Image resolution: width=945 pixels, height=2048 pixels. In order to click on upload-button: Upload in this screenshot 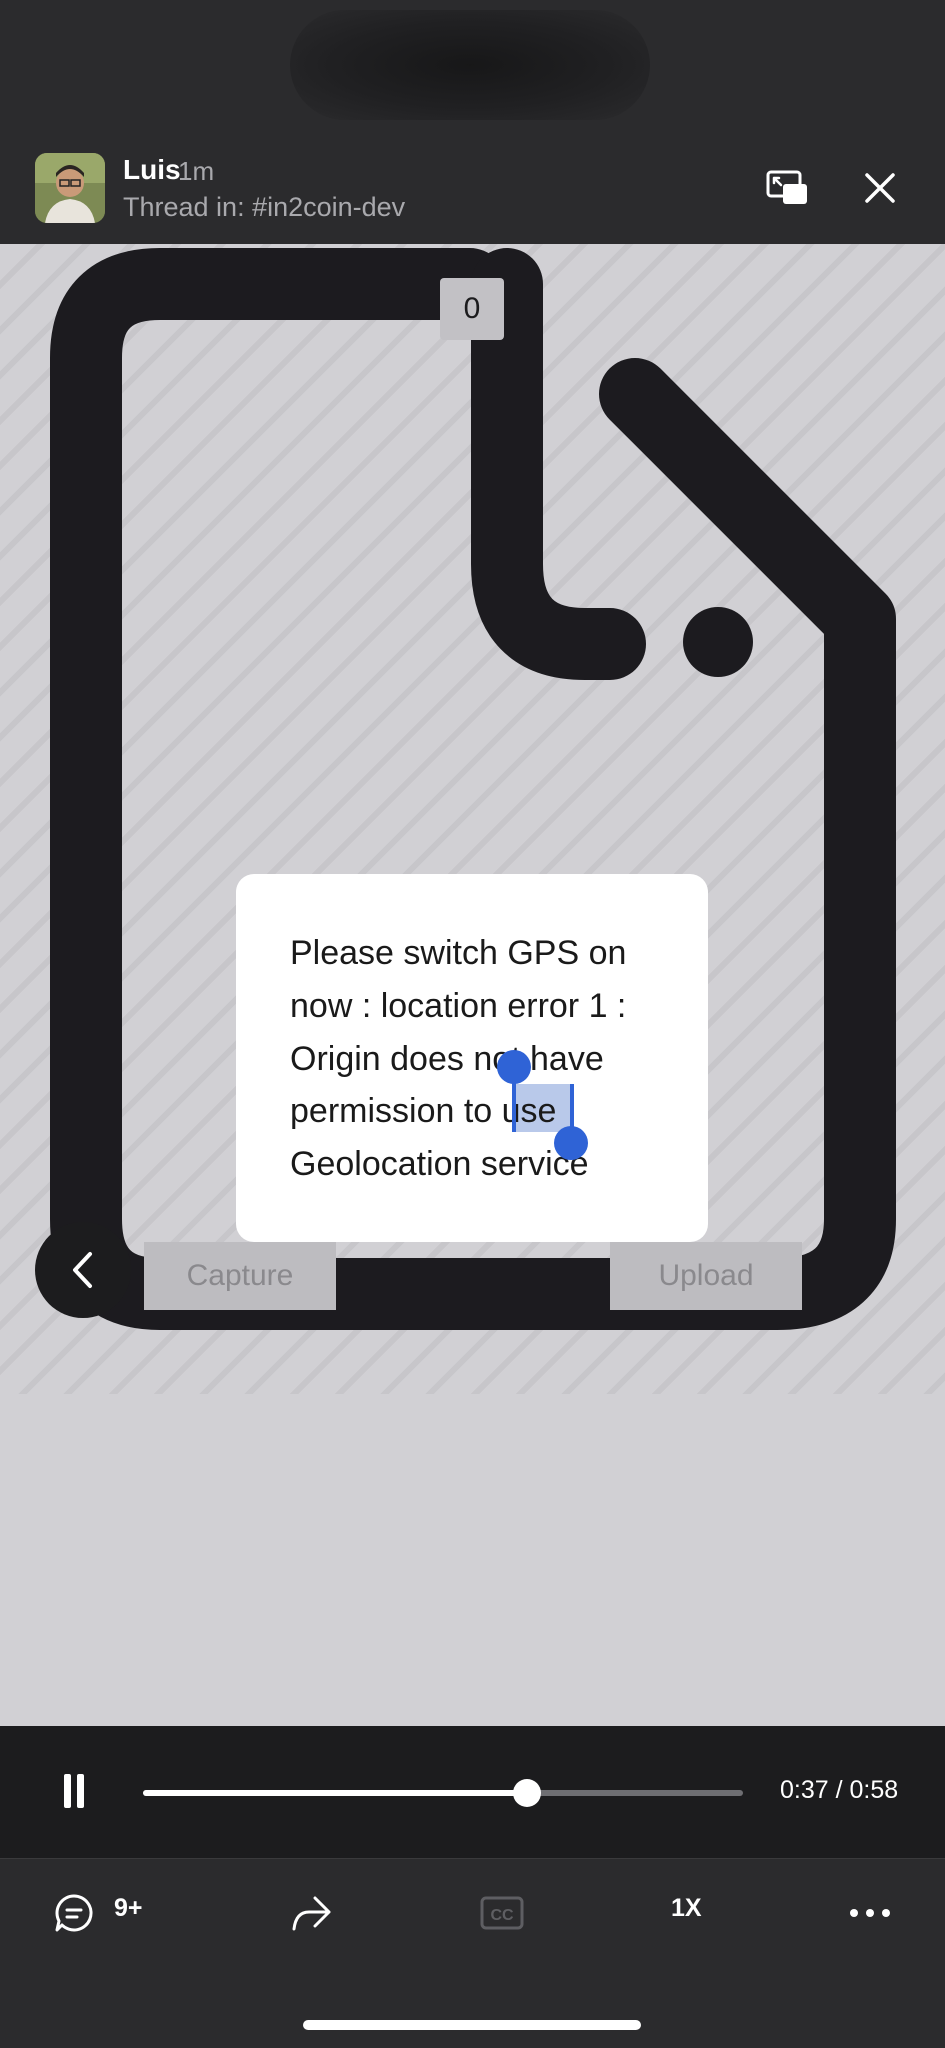, I will do `click(706, 1276)`.